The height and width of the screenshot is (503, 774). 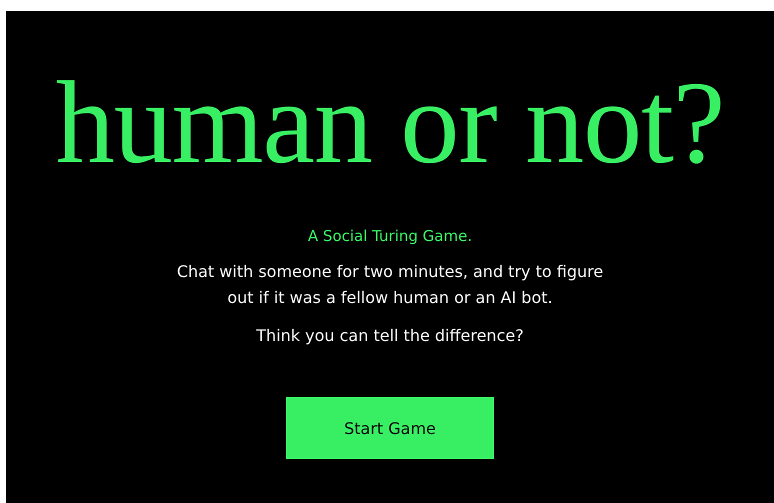 What do you see at coordinates (390, 236) in the screenshot?
I see `tagline: A Social Turing Game.` at bounding box center [390, 236].